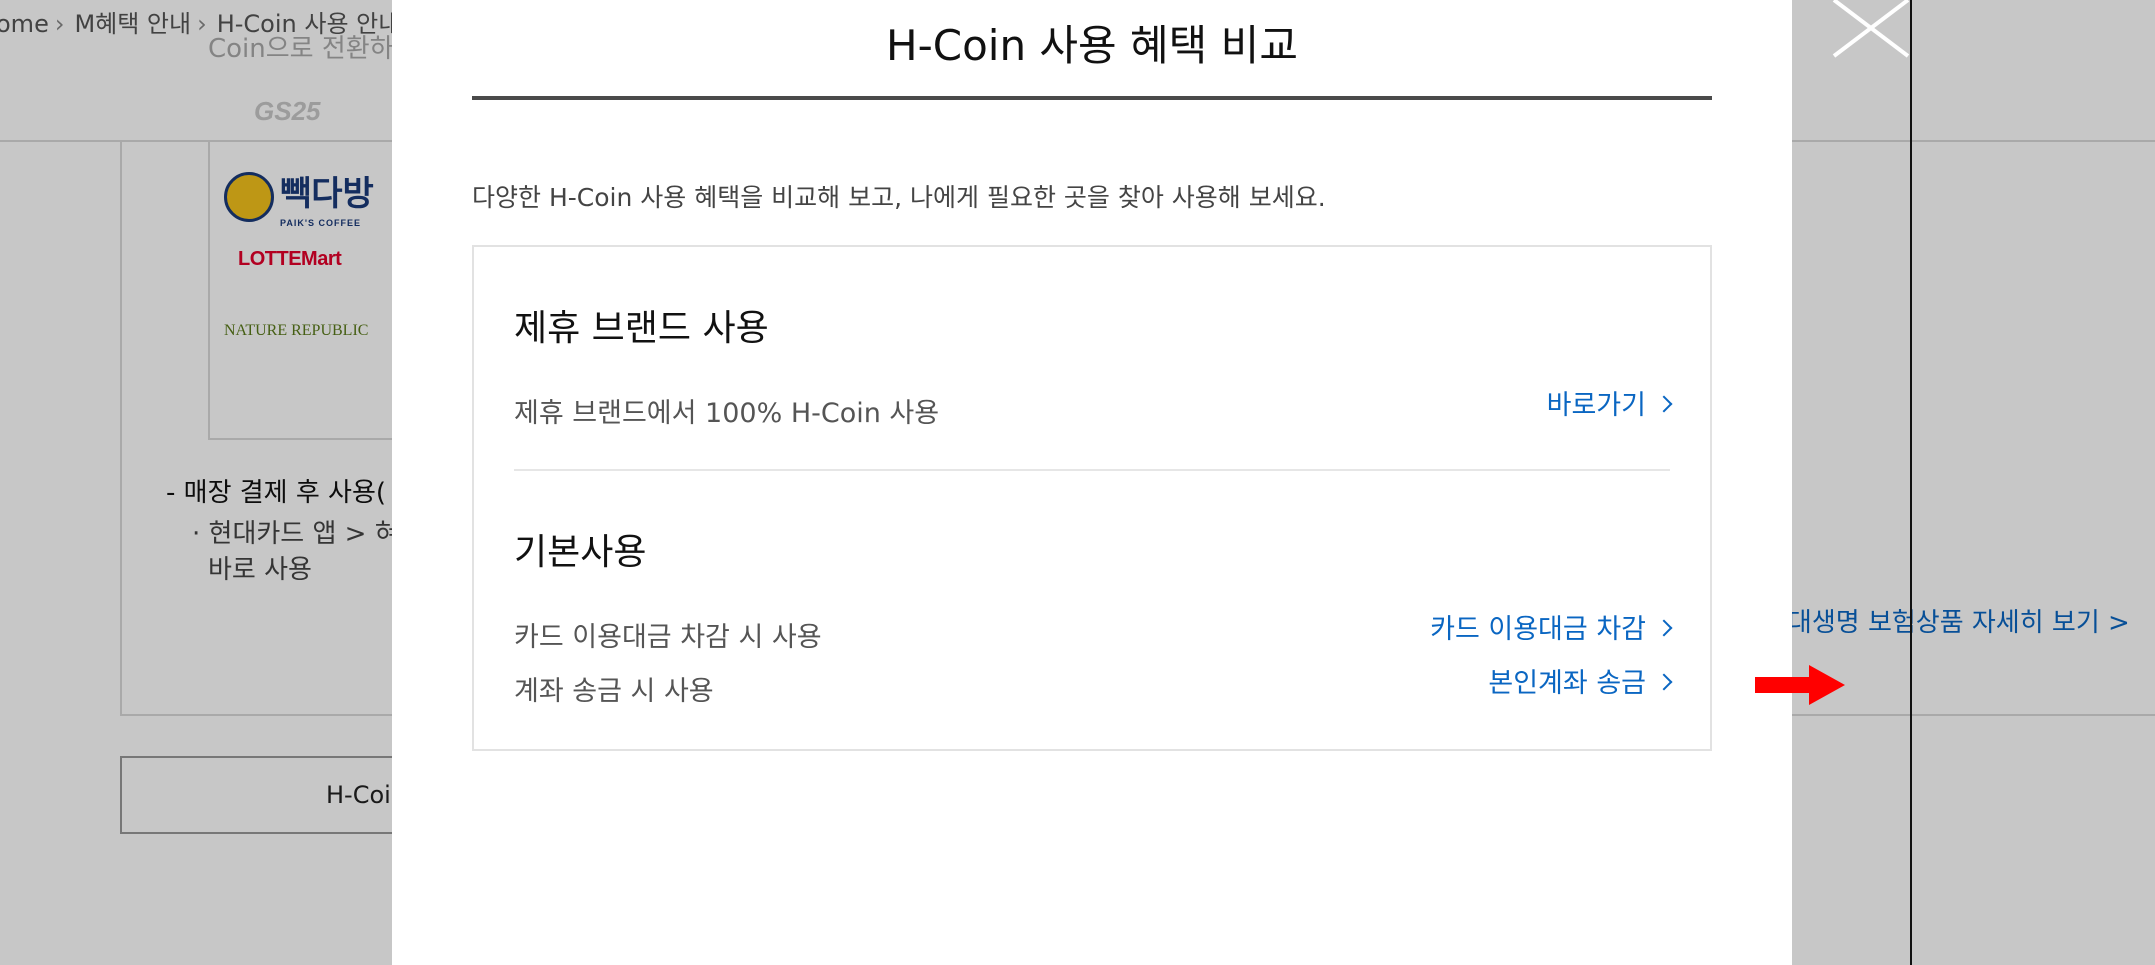  I want to click on section-divider, so click(1092, 470).